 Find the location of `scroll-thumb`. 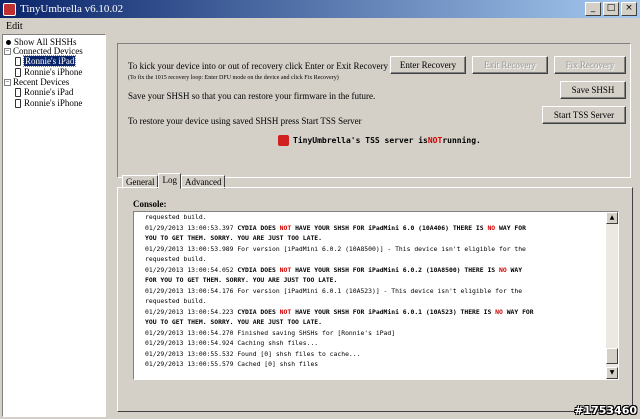

scroll-thumb is located at coordinates (612, 356).